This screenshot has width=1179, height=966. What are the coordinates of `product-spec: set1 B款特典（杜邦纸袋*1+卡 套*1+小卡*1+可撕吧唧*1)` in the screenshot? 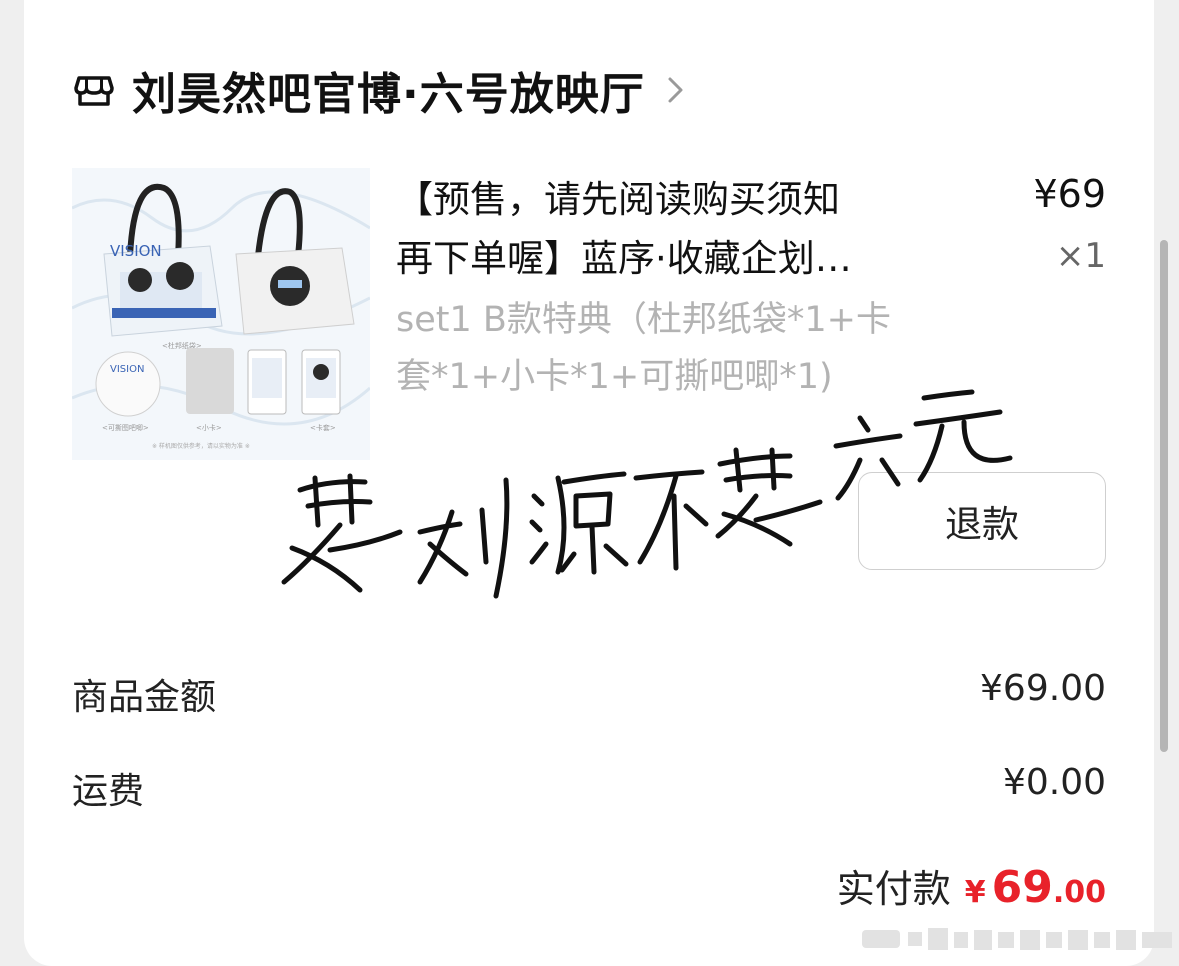 It's located at (666, 349).